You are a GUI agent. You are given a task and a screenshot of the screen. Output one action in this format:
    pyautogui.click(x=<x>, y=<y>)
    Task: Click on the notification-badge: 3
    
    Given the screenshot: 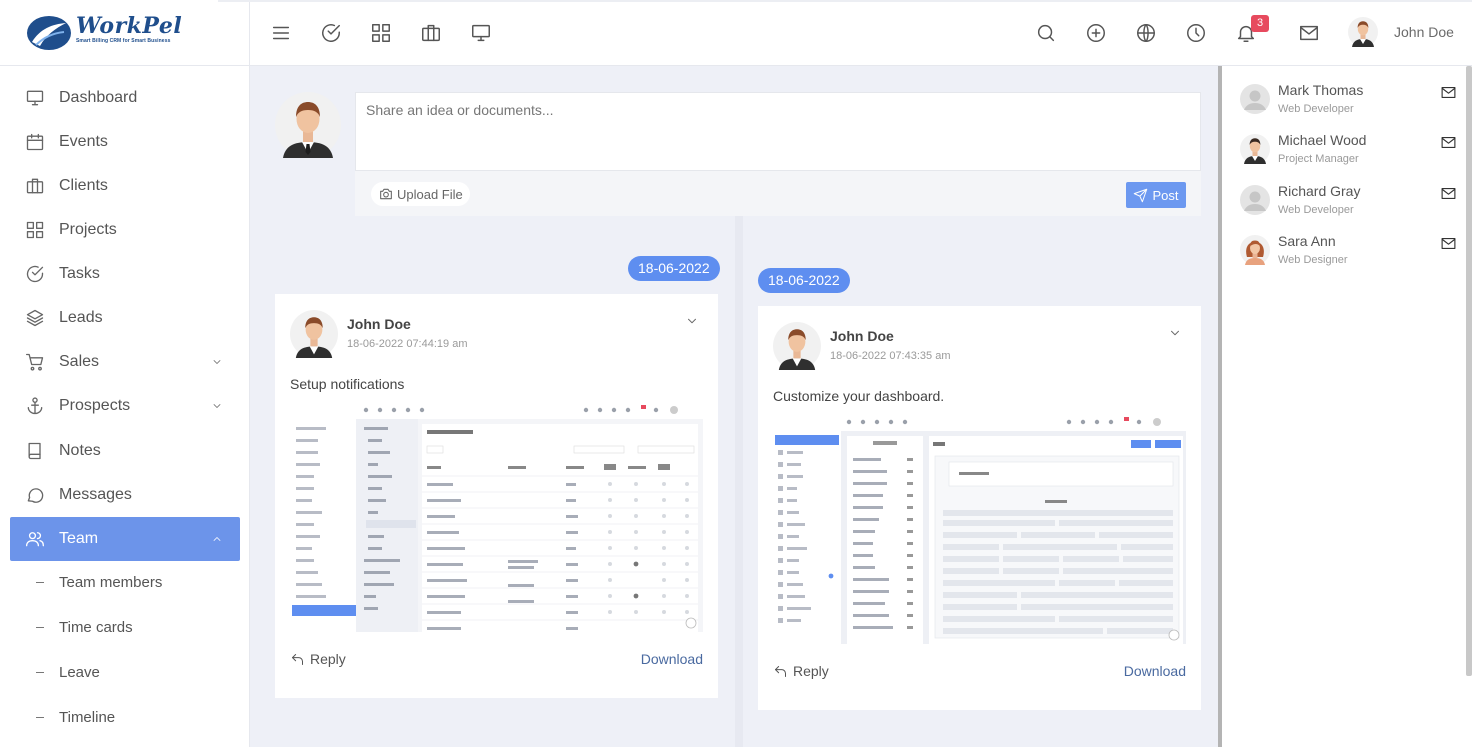 What is the action you would take?
    pyautogui.click(x=1260, y=23)
    